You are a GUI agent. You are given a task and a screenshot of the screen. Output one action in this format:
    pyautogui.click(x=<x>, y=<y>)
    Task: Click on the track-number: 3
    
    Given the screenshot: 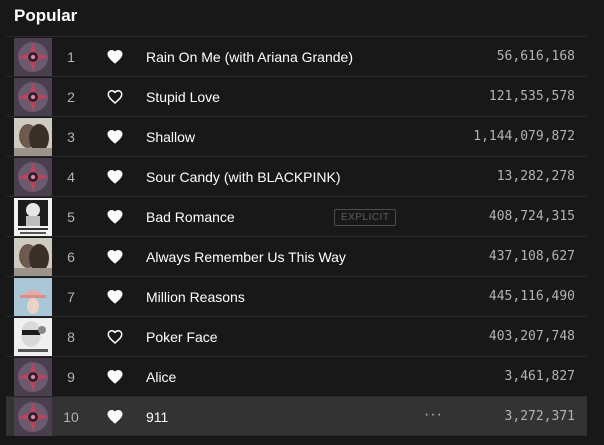 What is the action you would take?
    pyautogui.click(x=71, y=137)
    